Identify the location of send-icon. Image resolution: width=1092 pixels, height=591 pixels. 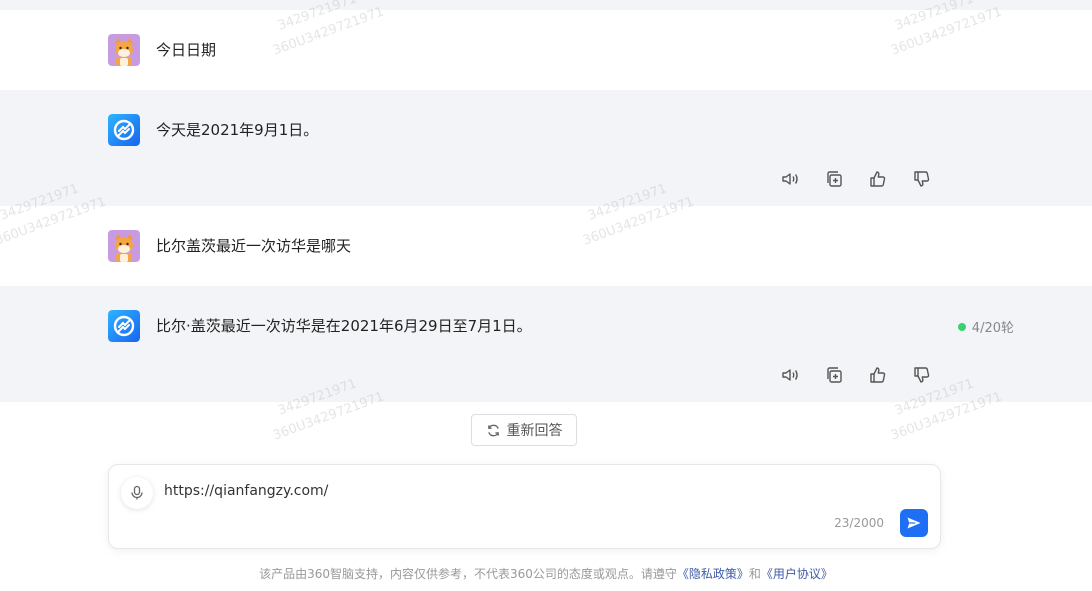
(914, 523).